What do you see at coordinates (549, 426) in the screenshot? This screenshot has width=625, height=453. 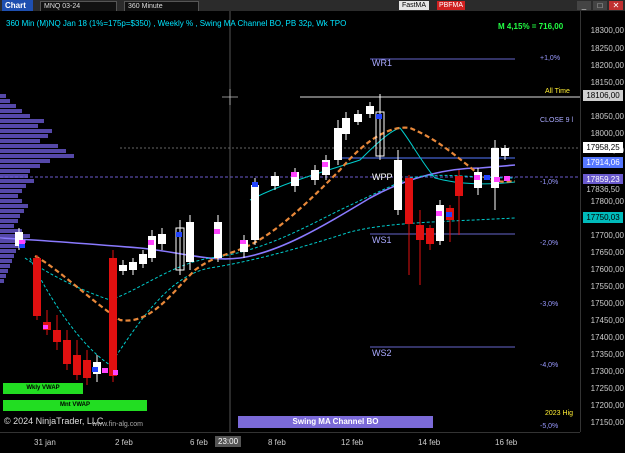 I see `pct-label: -5,0%` at bounding box center [549, 426].